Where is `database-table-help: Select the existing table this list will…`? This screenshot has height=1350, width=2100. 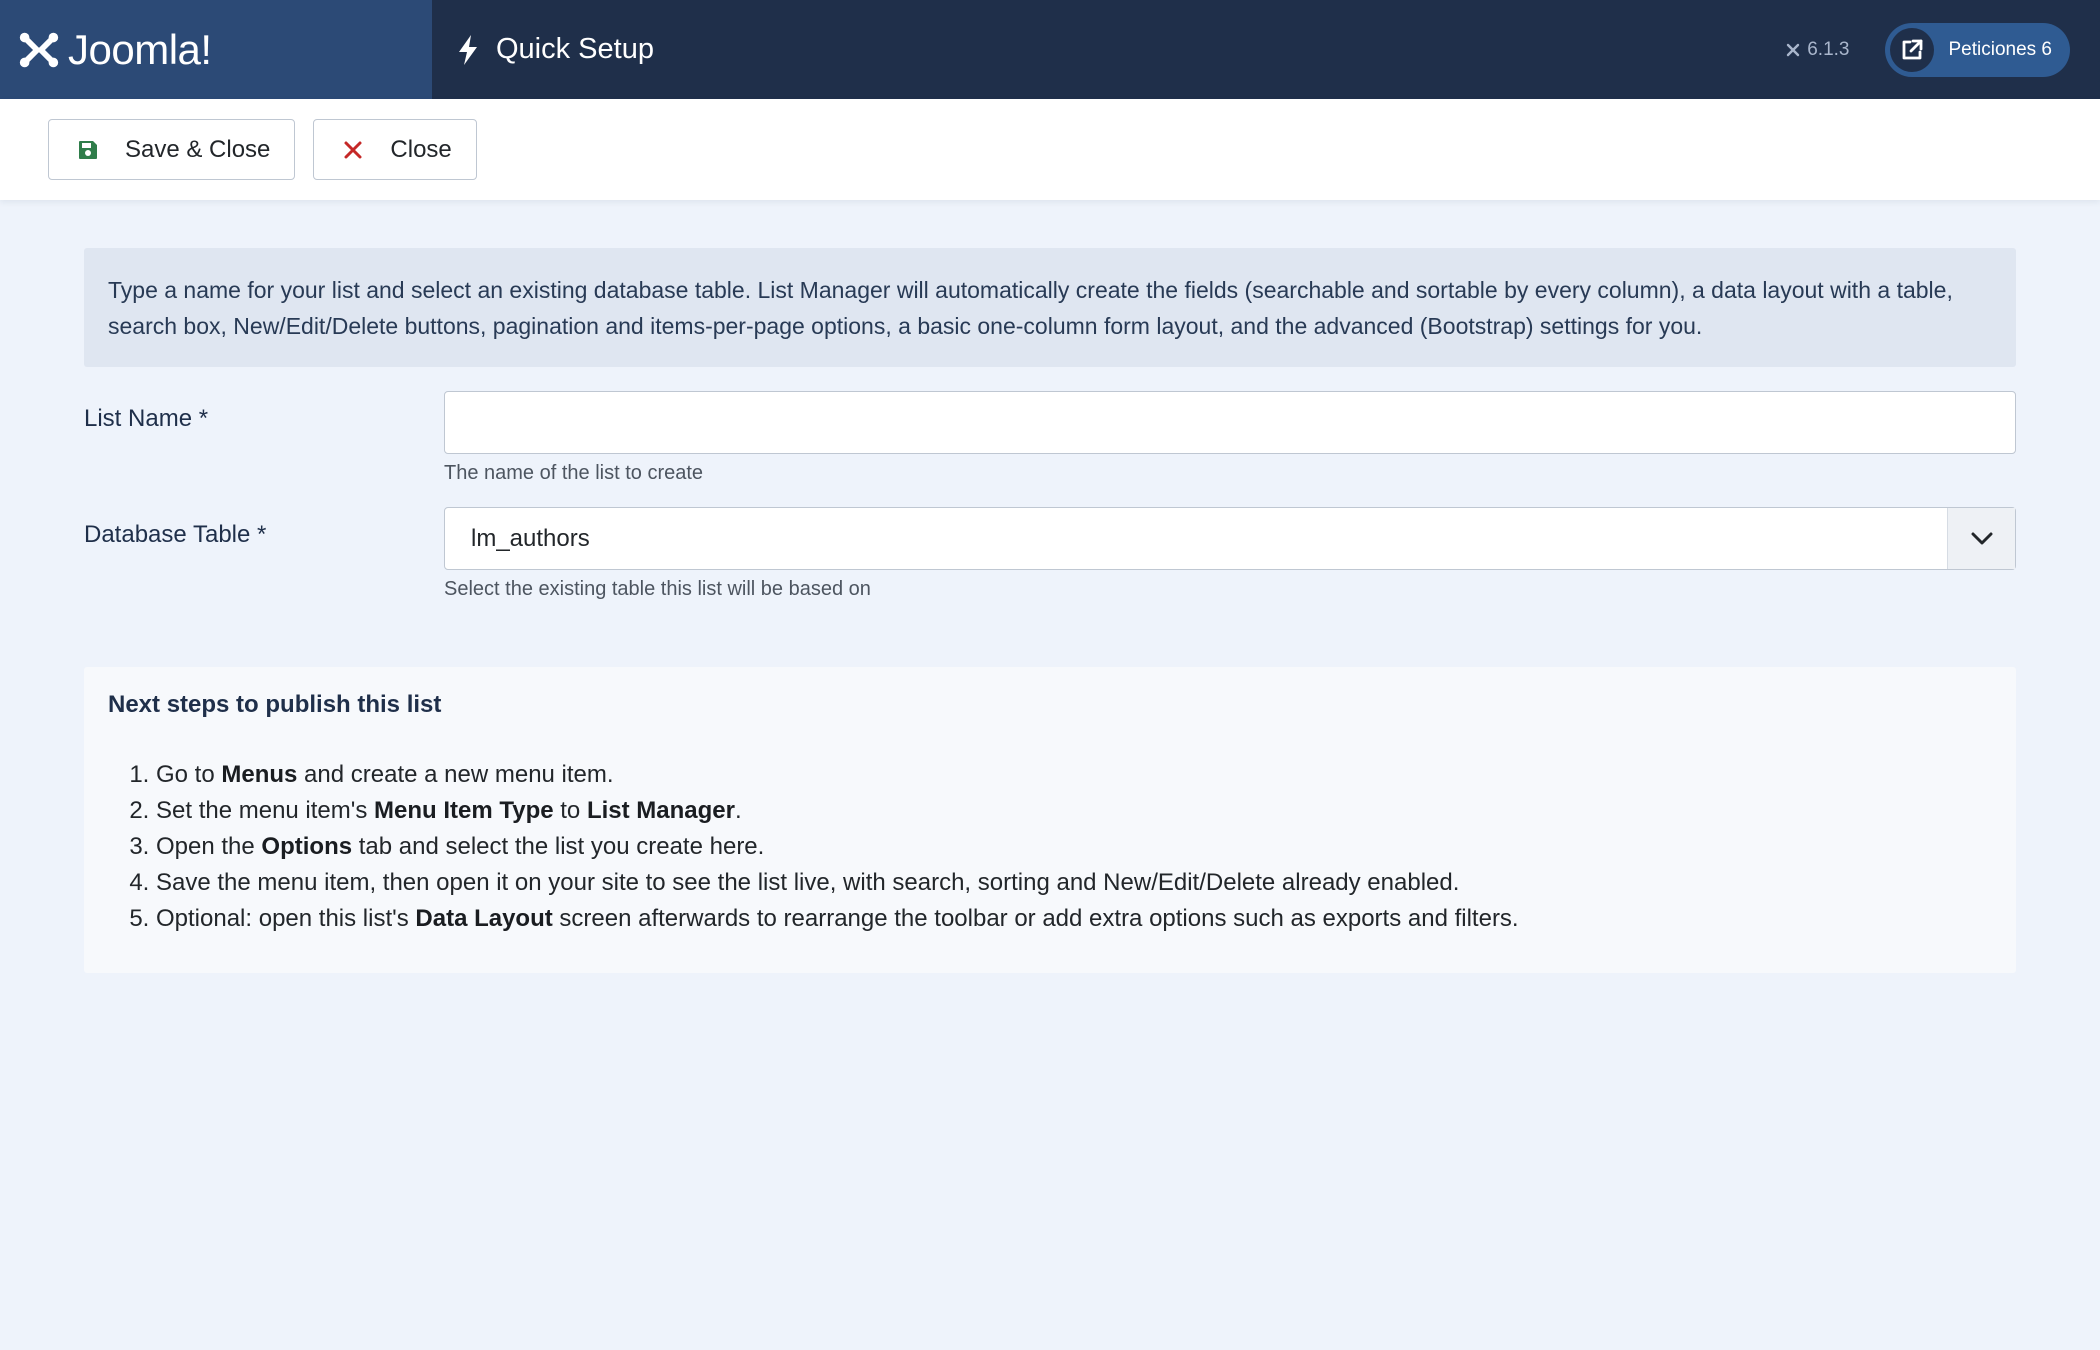
database-table-help: Select the existing table this list will… is located at coordinates (657, 589).